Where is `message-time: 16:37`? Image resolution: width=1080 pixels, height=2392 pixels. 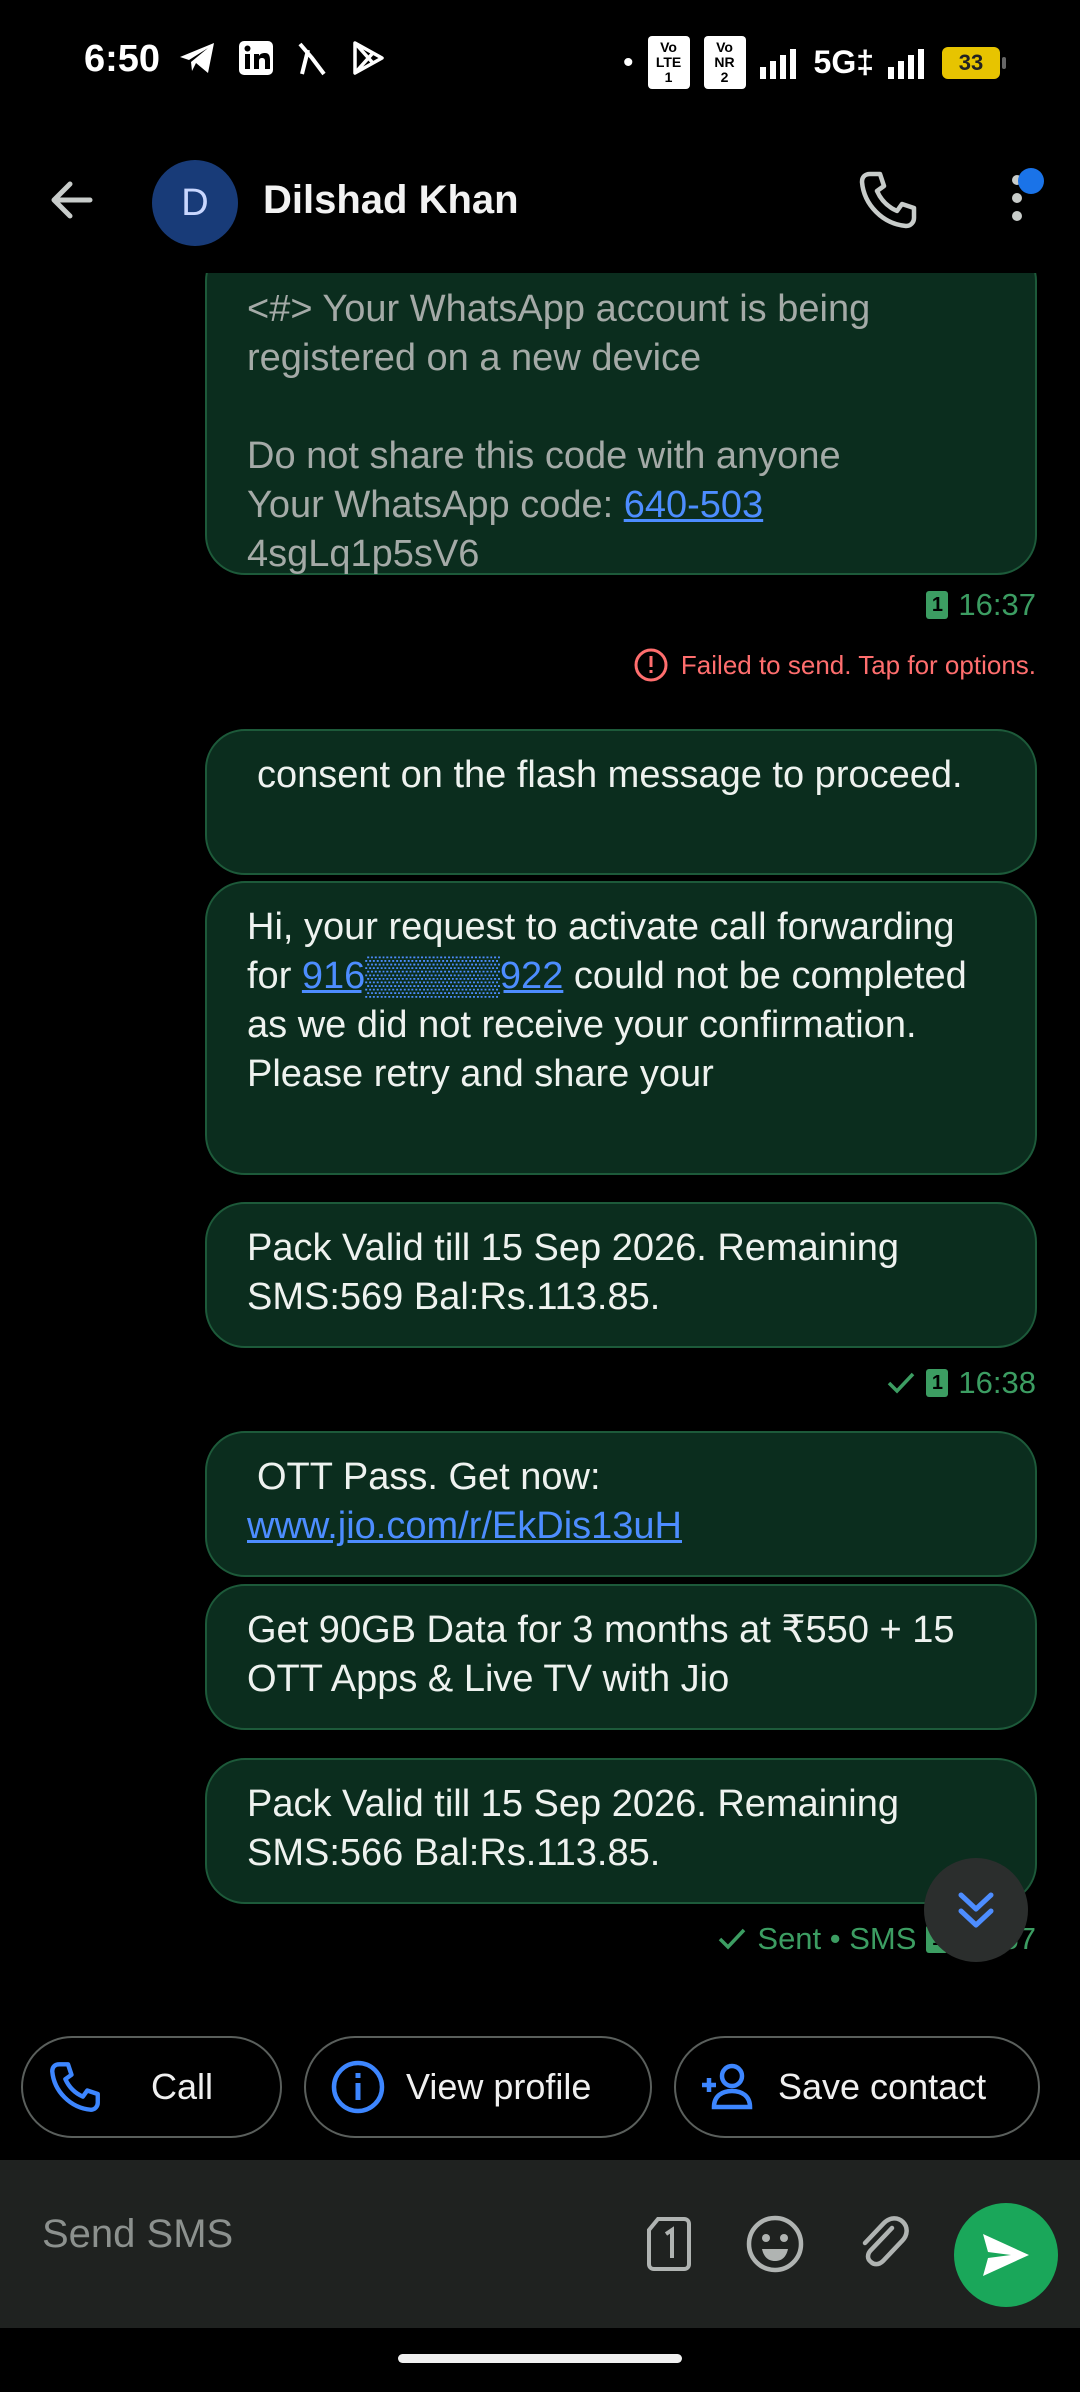
message-time: 16:37 is located at coordinates (997, 604).